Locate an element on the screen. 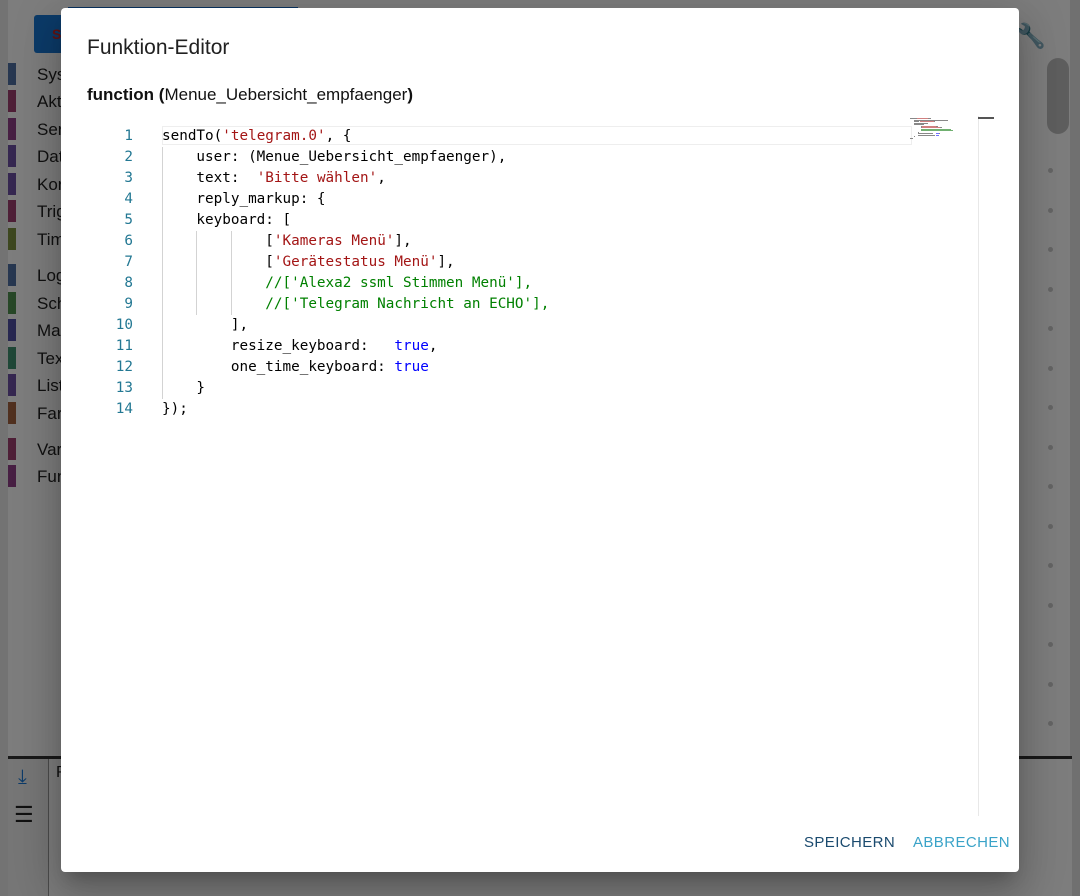 This screenshot has width=1080, height=896. code-line: }); is located at coordinates (175, 409).